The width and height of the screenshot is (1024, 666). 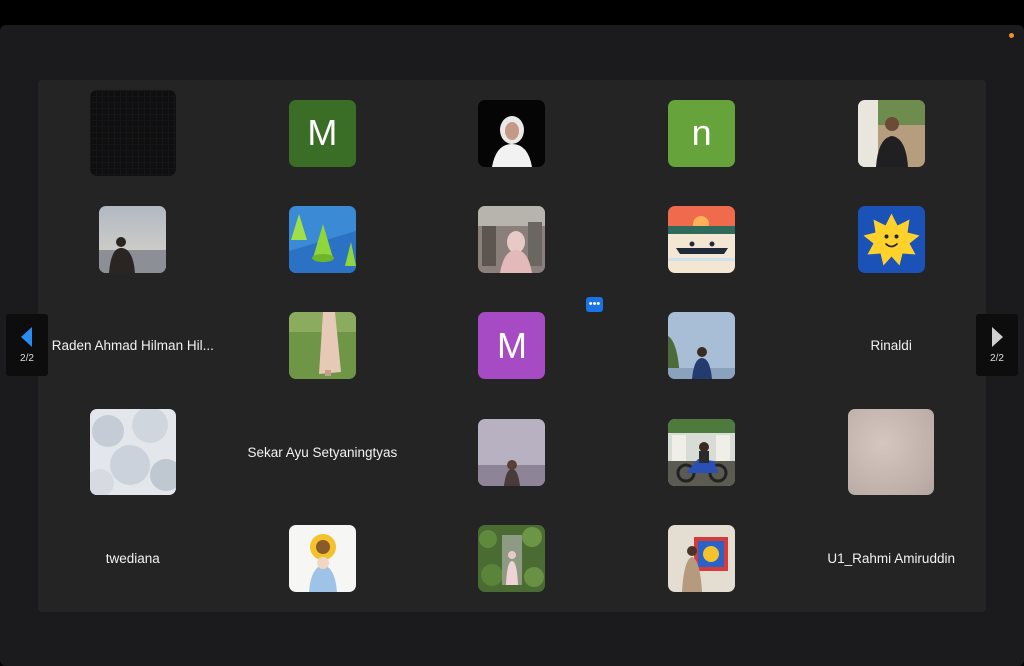 I want to click on previous-page-button: 2/2, so click(x=27, y=345).